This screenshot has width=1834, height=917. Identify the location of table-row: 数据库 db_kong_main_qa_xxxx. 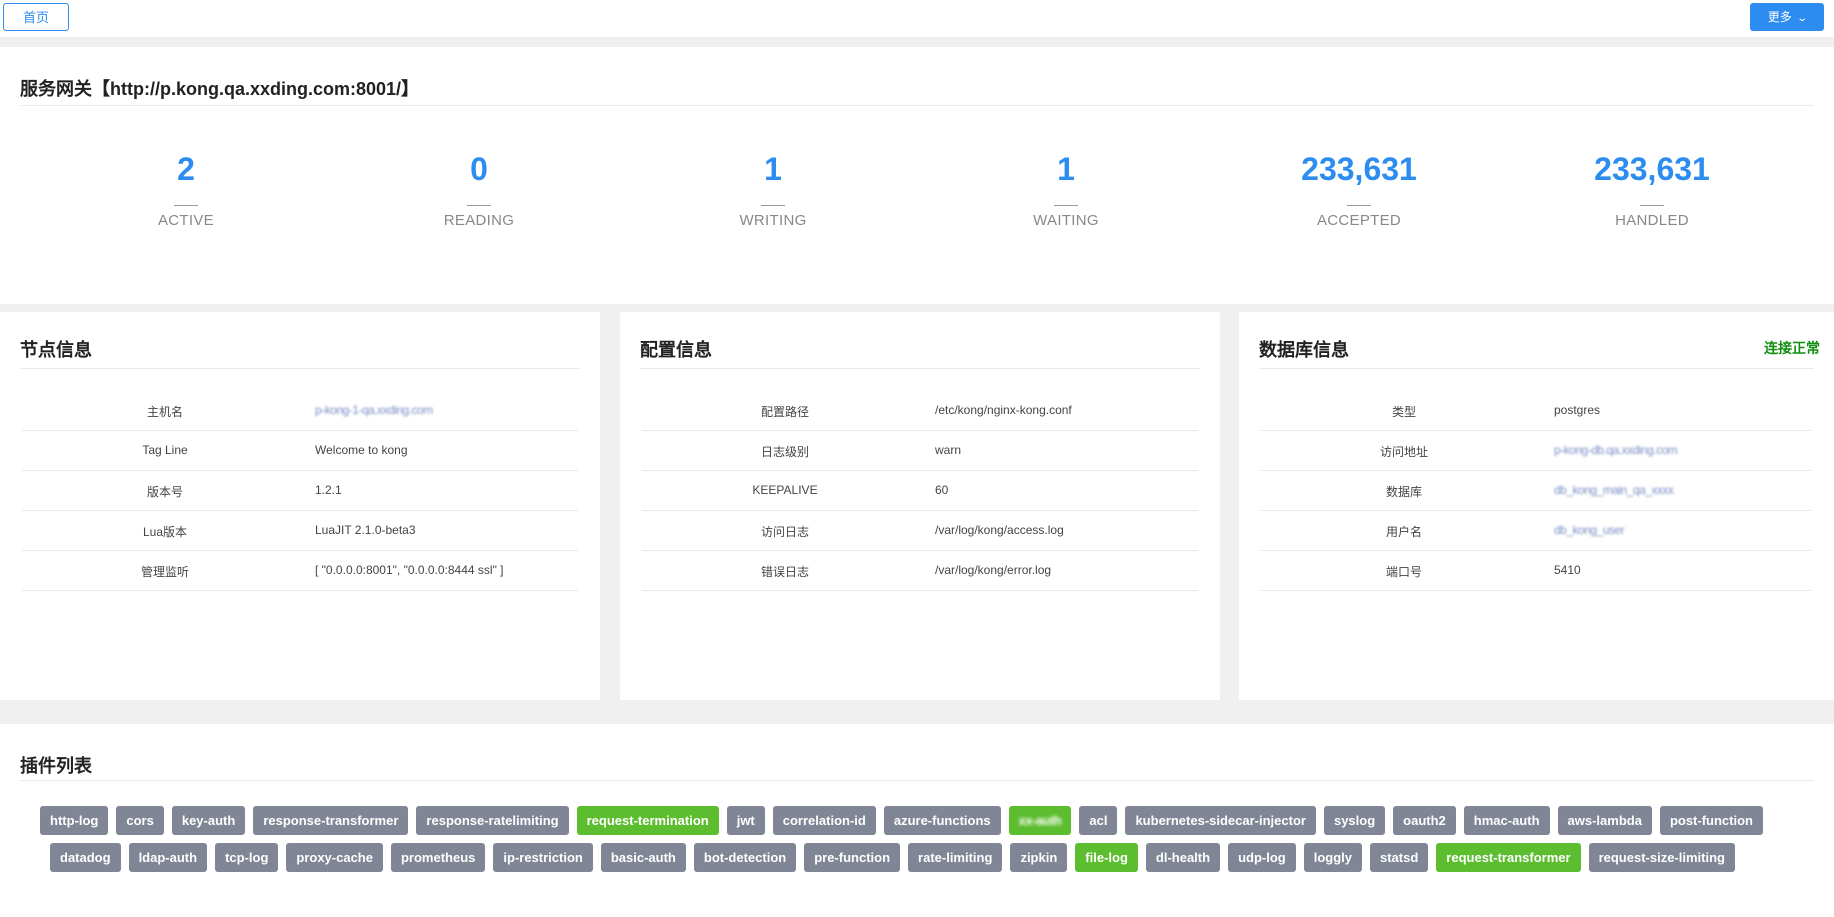
(1536, 491).